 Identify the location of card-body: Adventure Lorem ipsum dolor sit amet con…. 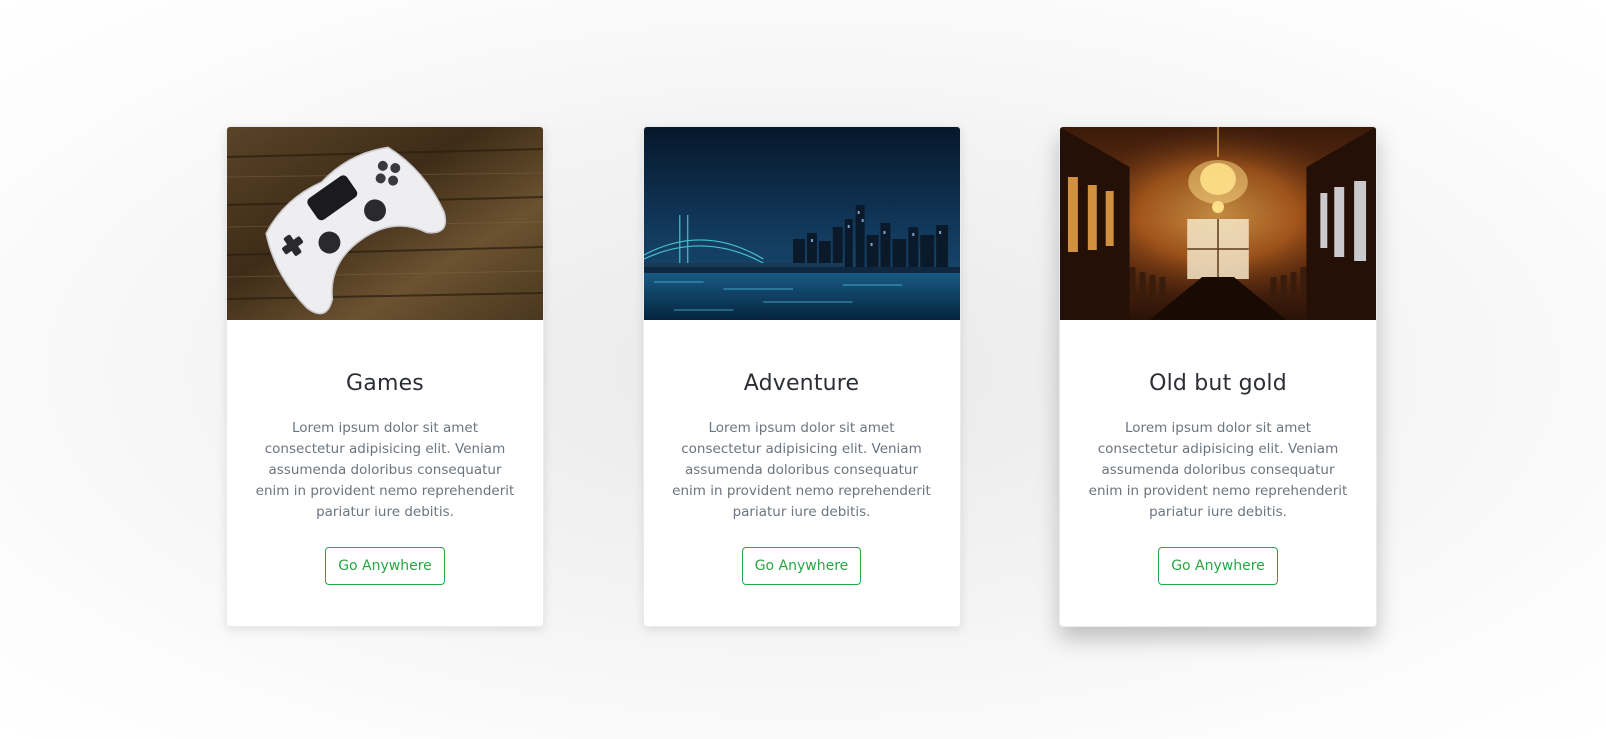
(802, 473).